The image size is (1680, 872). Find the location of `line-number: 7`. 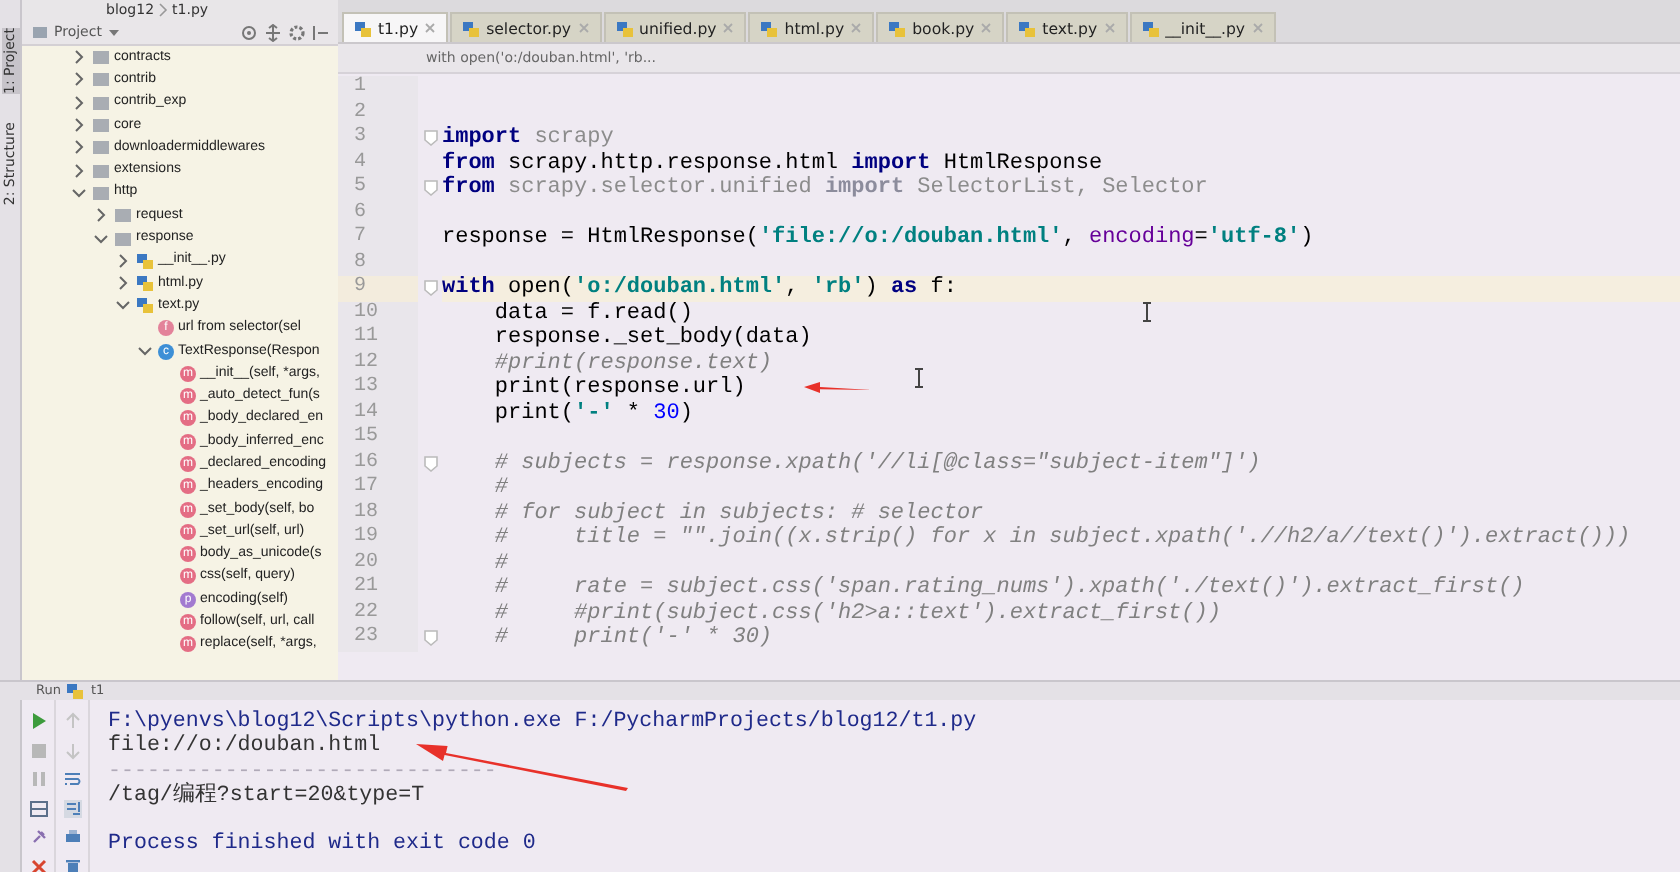

line-number: 7 is located at coordinates (378, 238).